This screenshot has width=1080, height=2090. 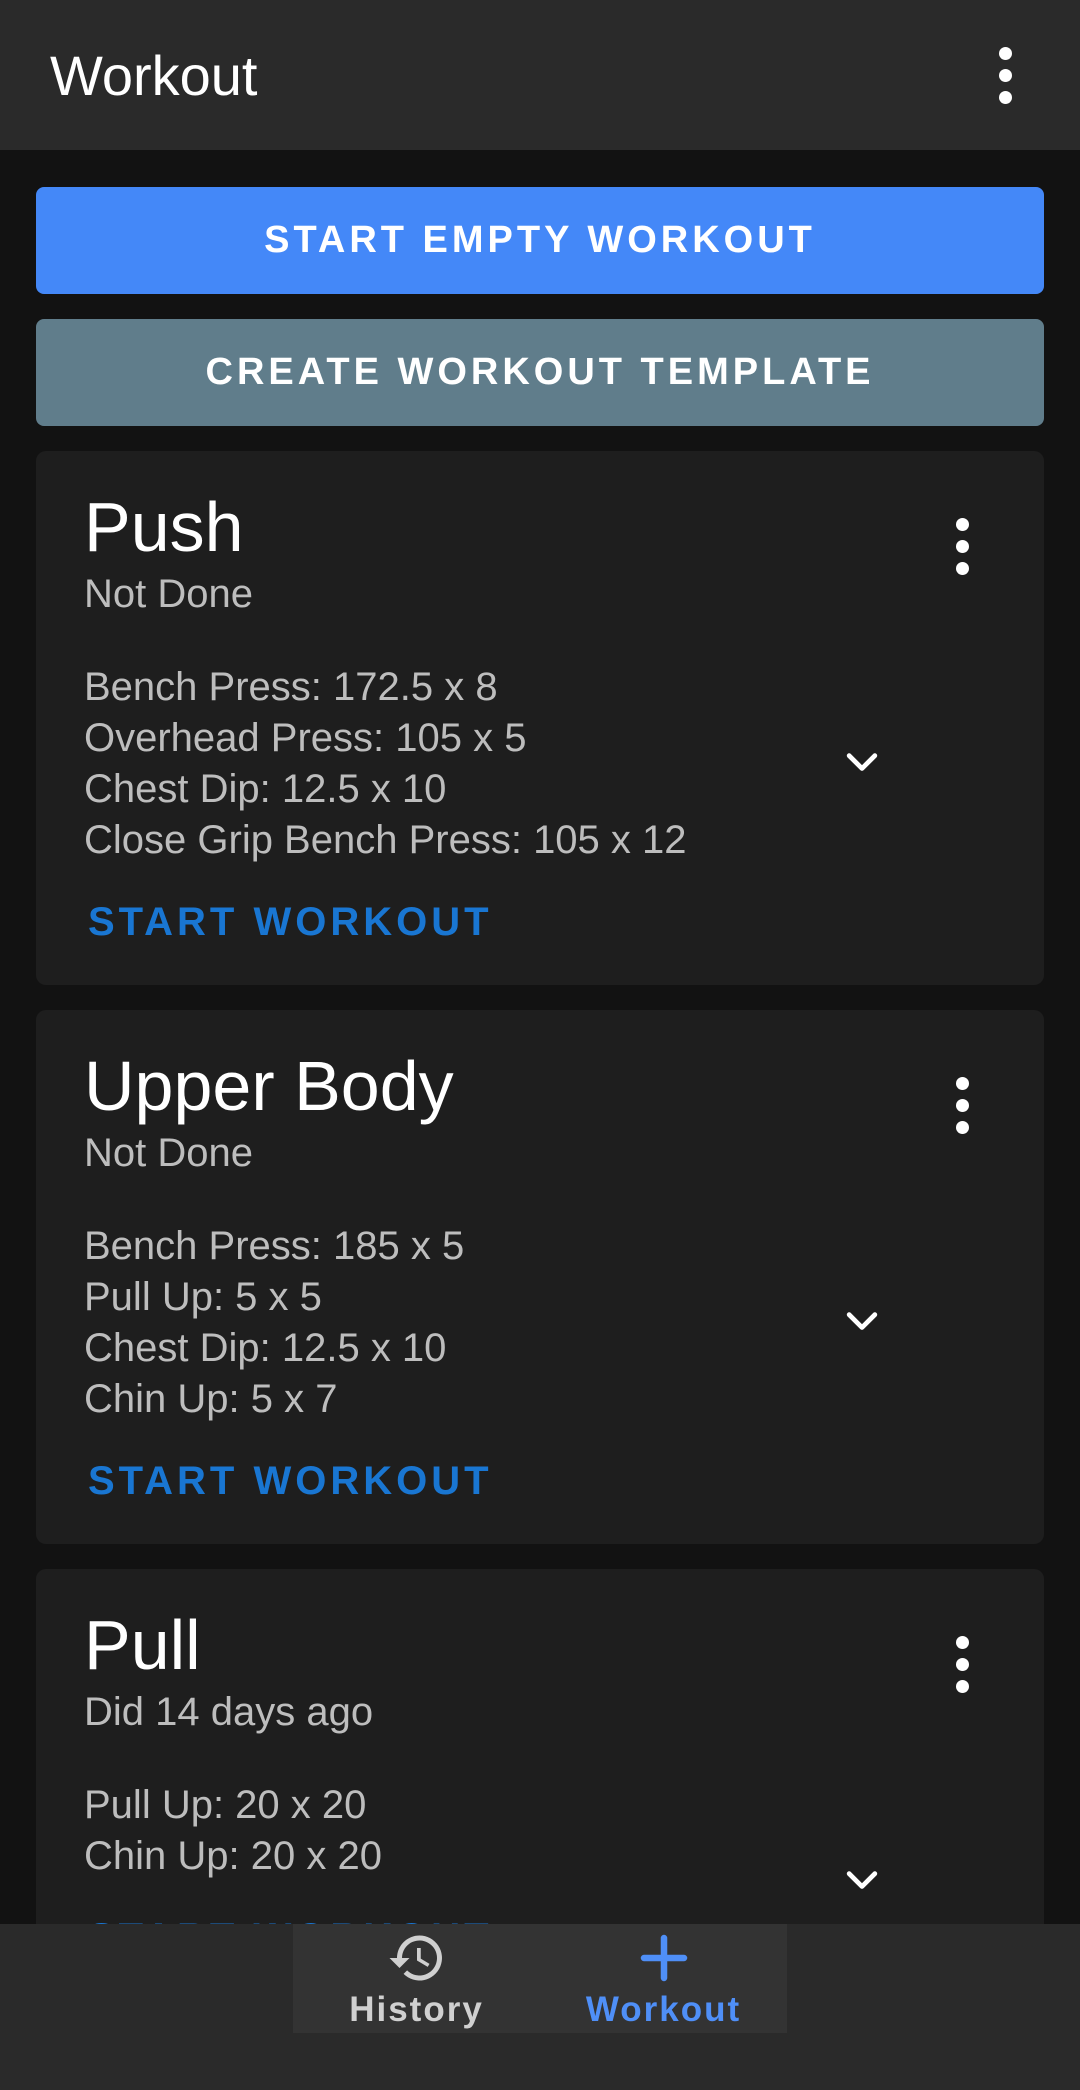 I want to click on plus-icon, so click(x=663, y=1957).